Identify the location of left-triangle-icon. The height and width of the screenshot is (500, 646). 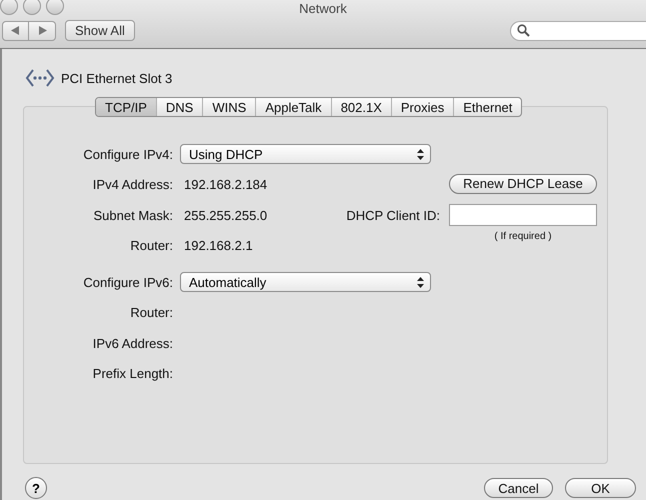
(15, 30).